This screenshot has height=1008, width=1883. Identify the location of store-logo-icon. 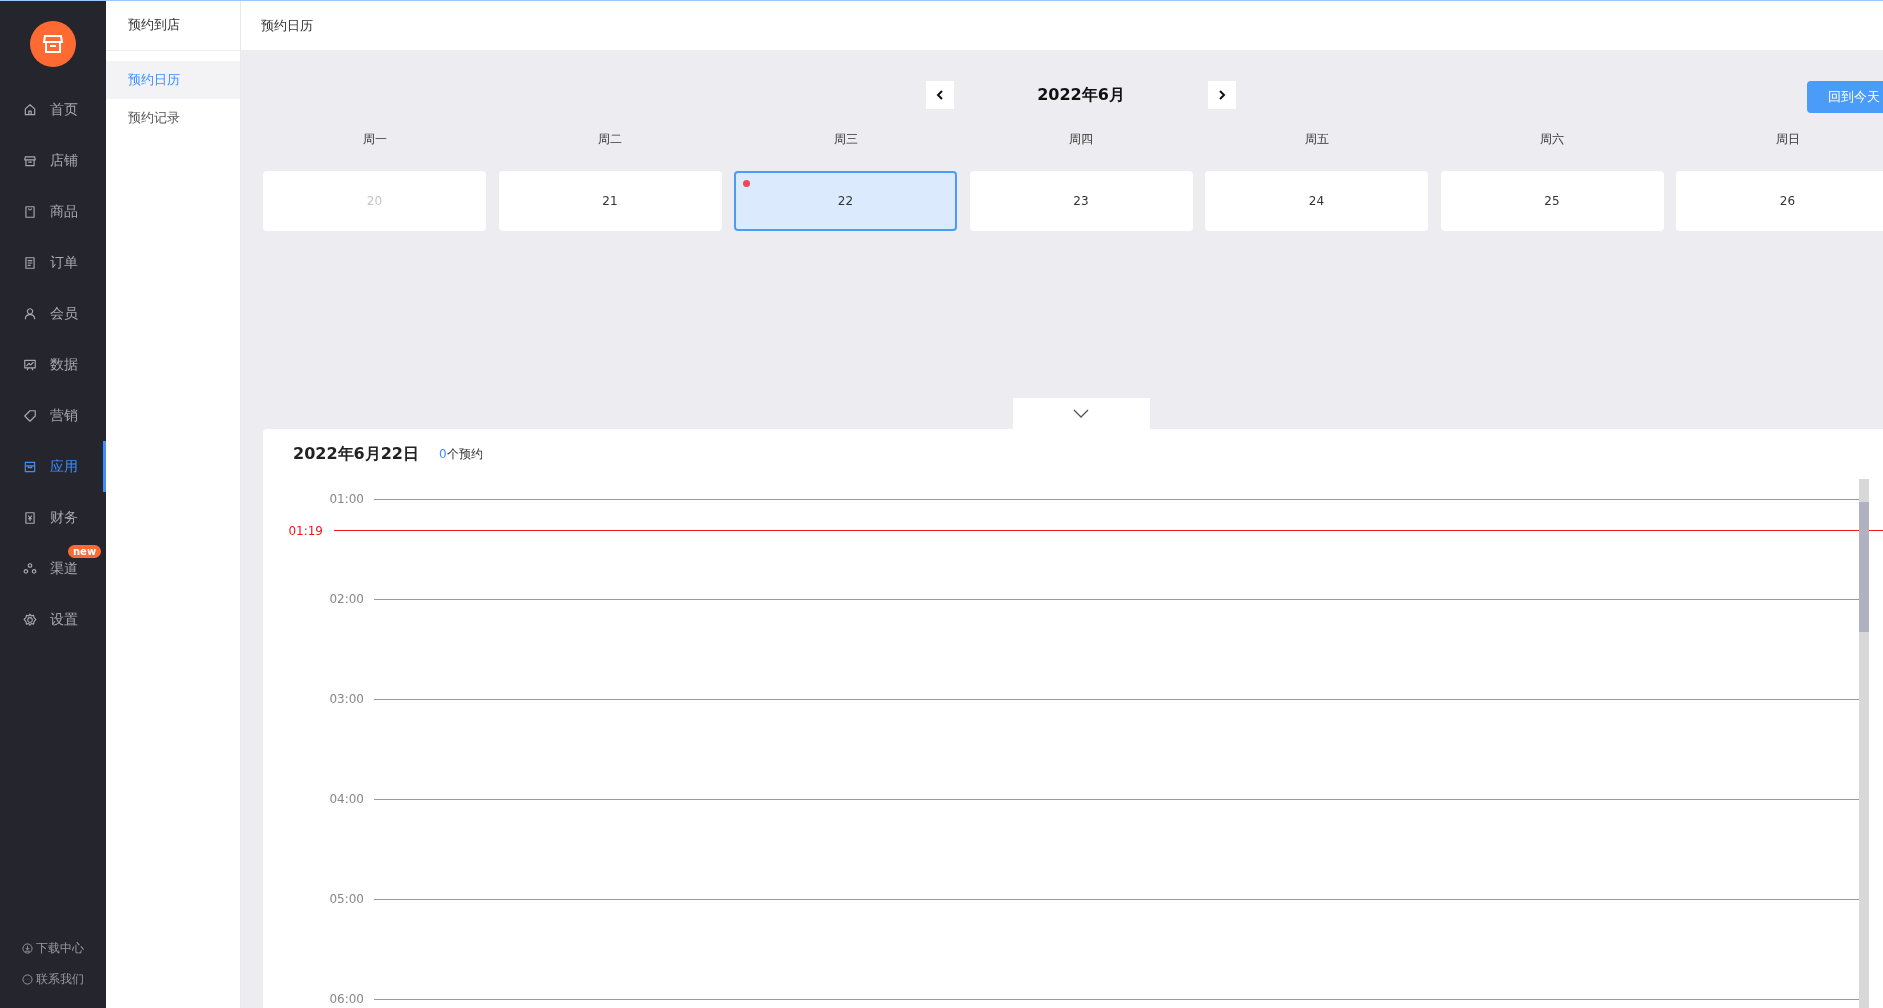
(53, 44).